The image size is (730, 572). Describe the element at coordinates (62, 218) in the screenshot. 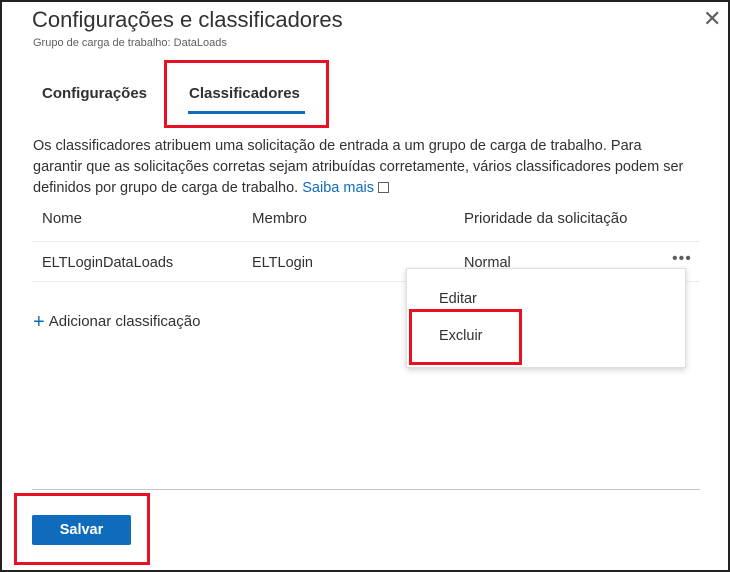

I see `column-header-name: Nome` at that location.